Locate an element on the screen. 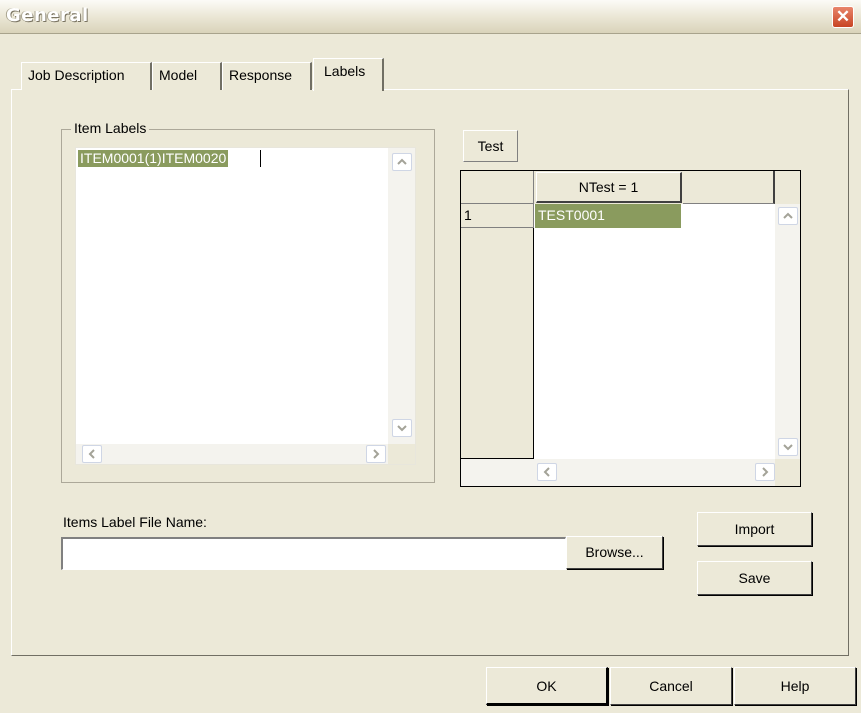 The width and height of the screenshot is (861, 713). tab-response-label: Response is located at coordinates (261, 75).